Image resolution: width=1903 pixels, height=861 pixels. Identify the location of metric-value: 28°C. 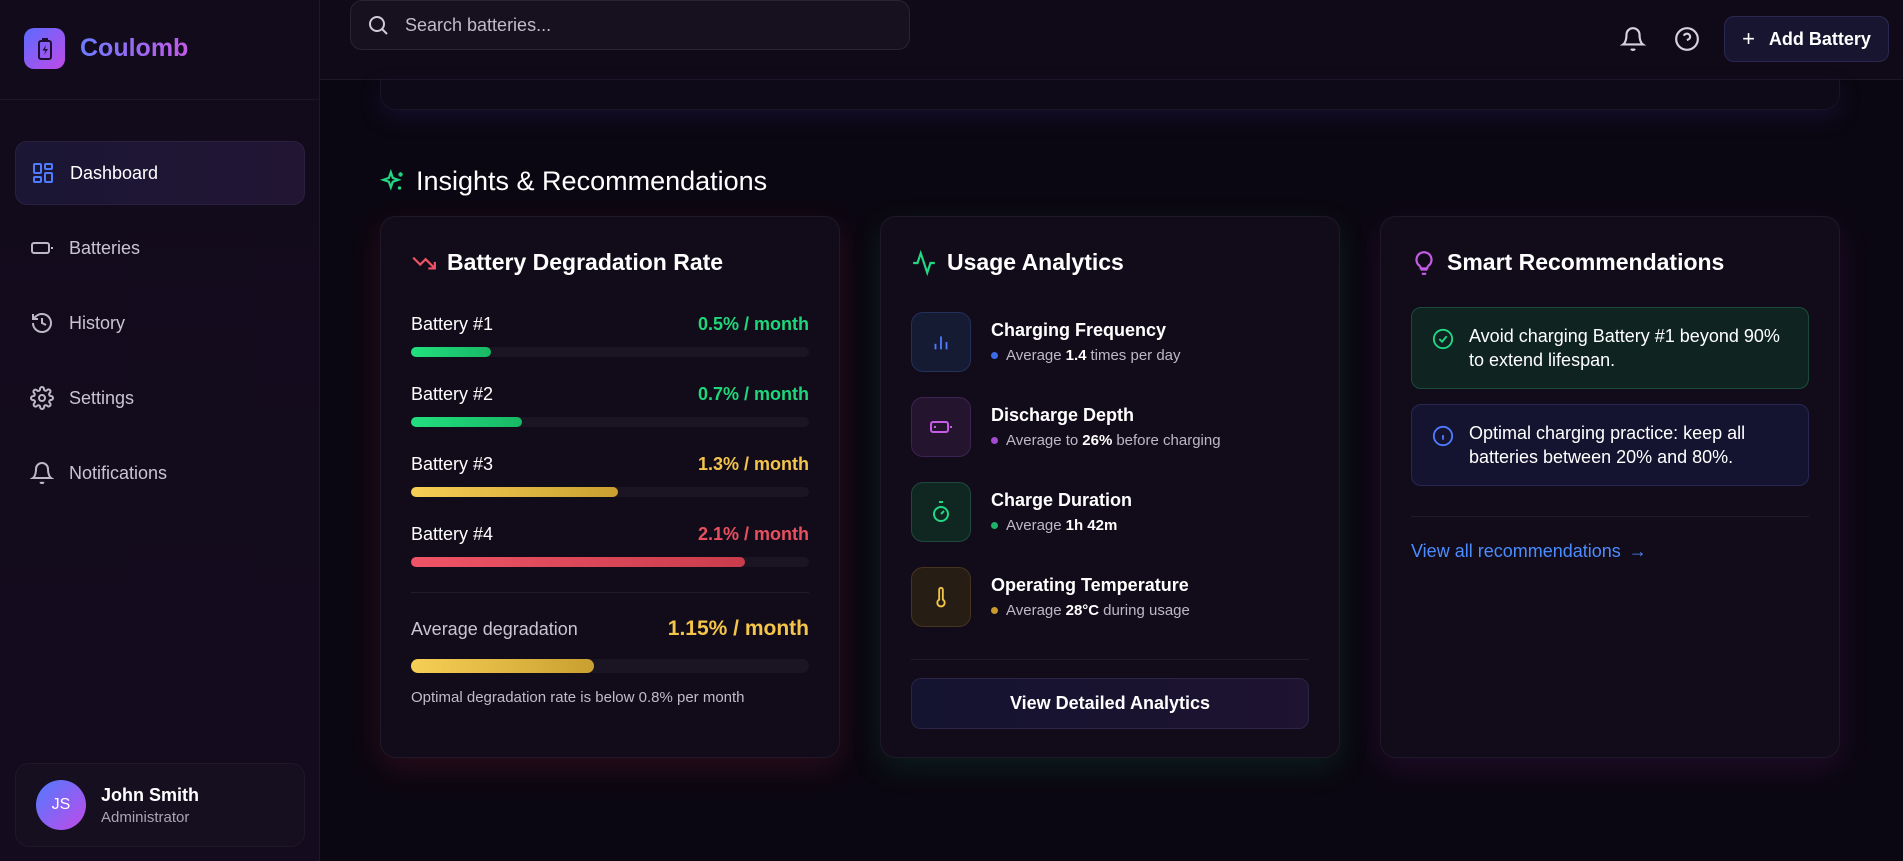
(1082, 610).